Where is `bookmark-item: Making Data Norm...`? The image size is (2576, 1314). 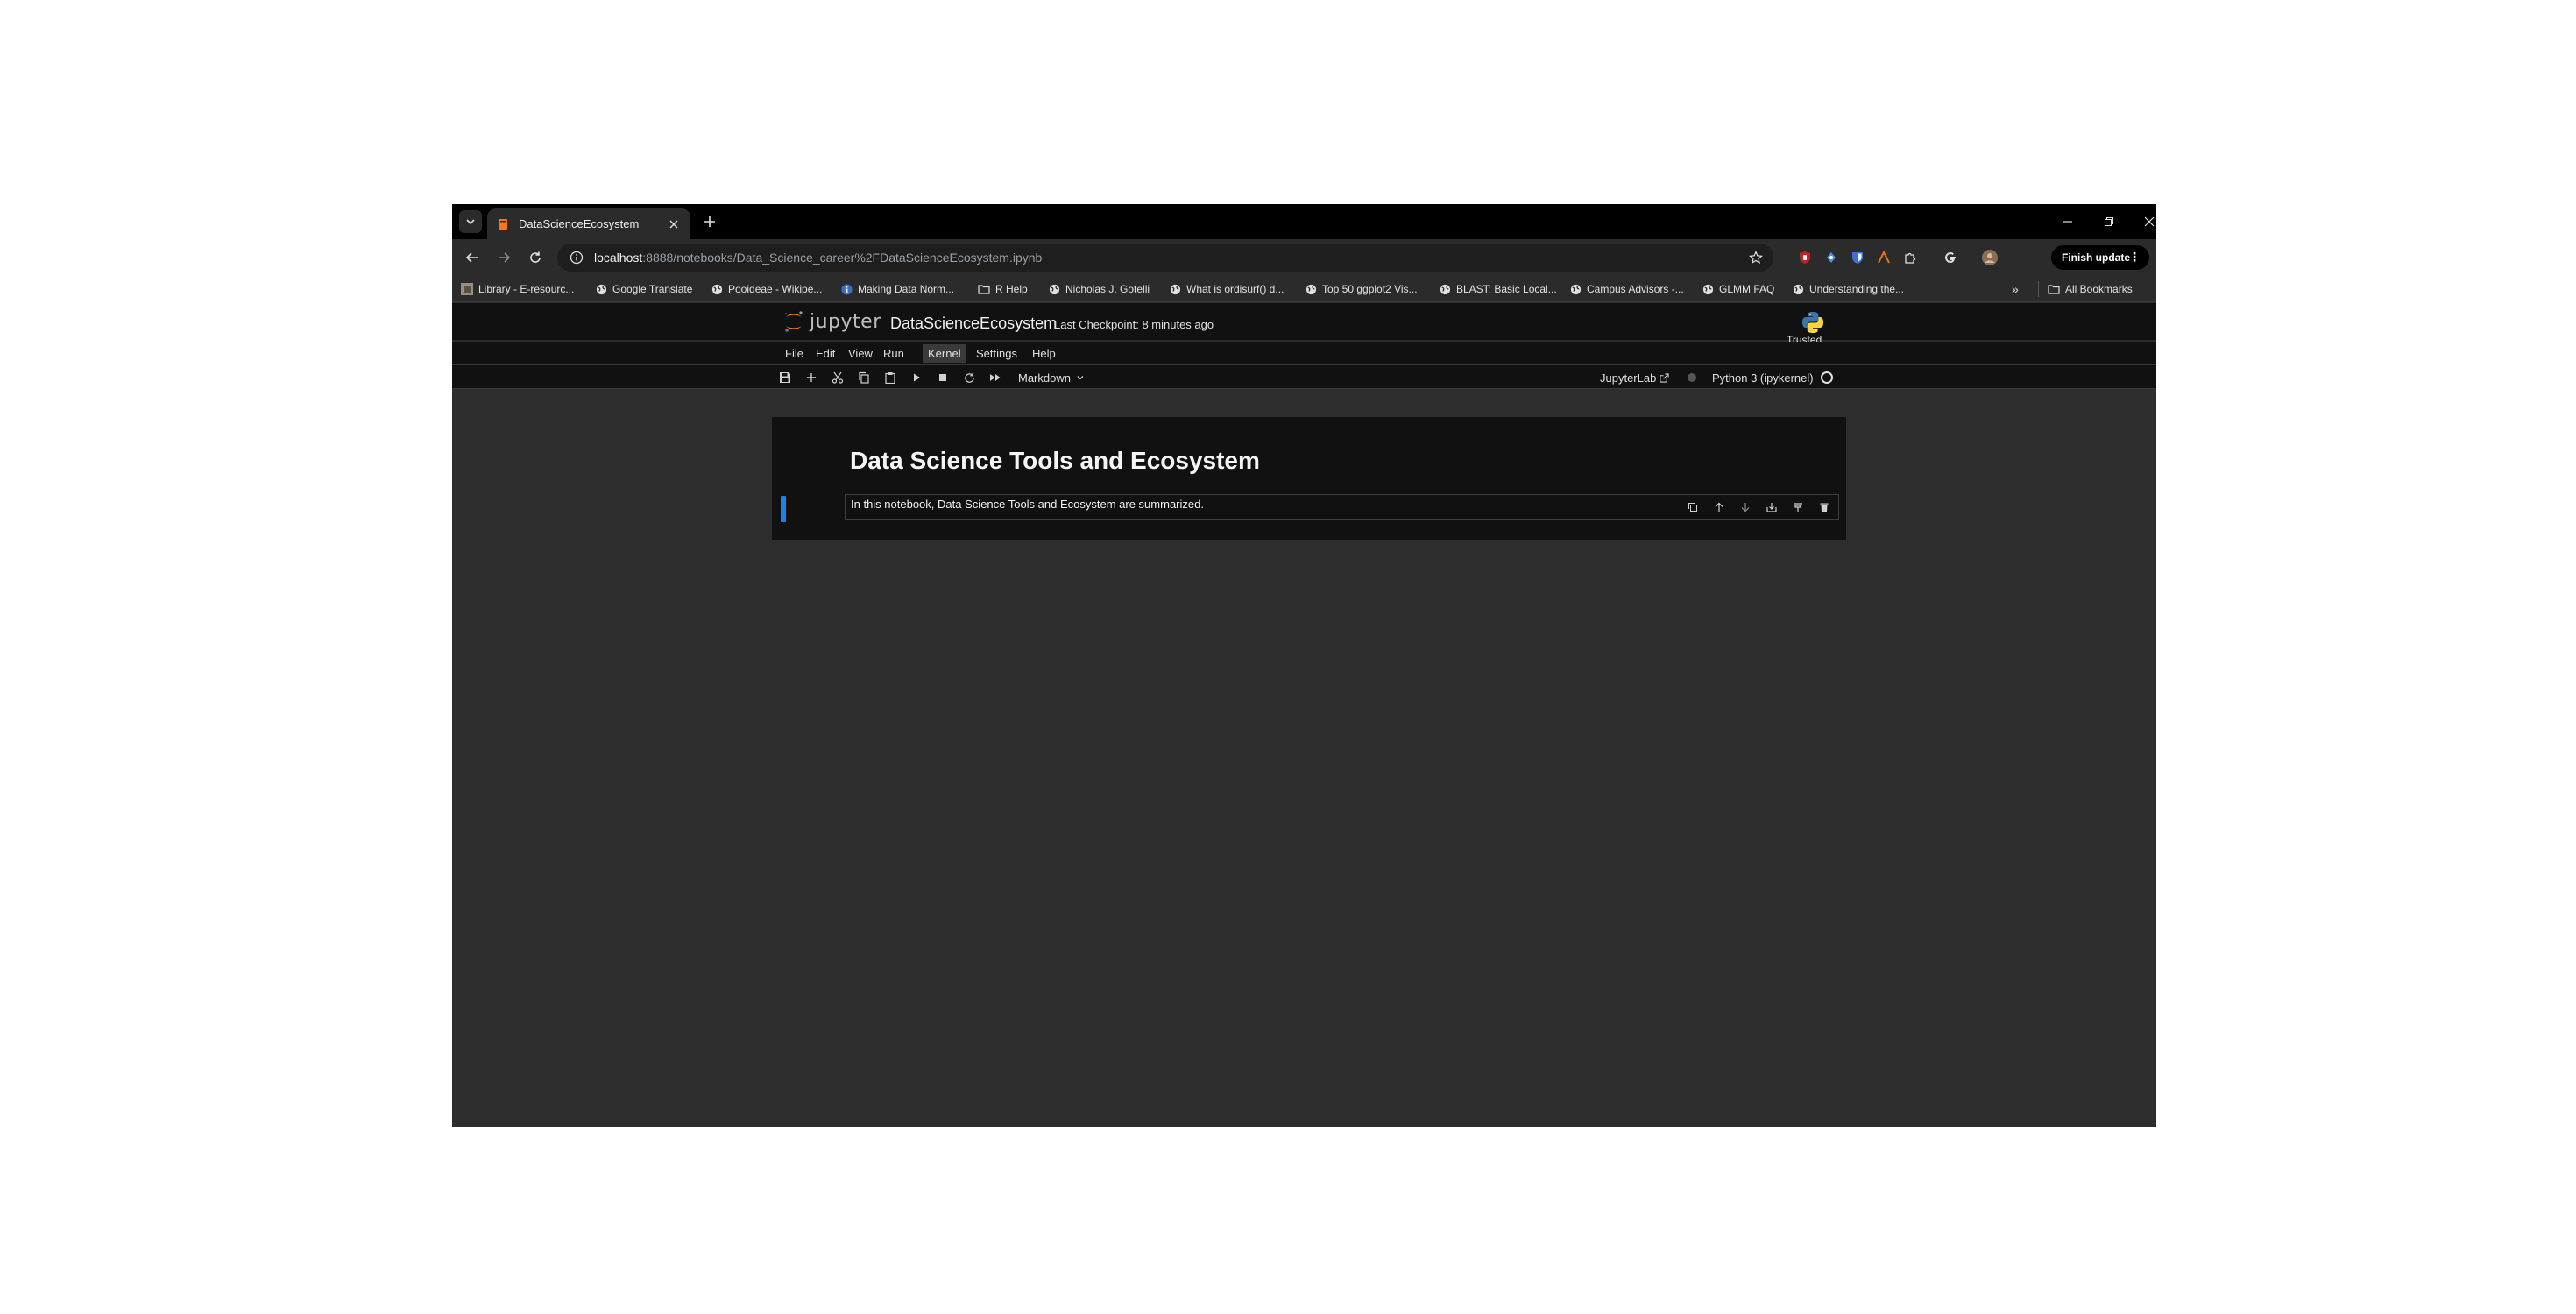
bookmark-item: Making Data Norm... is located at coordinates (897, 289).